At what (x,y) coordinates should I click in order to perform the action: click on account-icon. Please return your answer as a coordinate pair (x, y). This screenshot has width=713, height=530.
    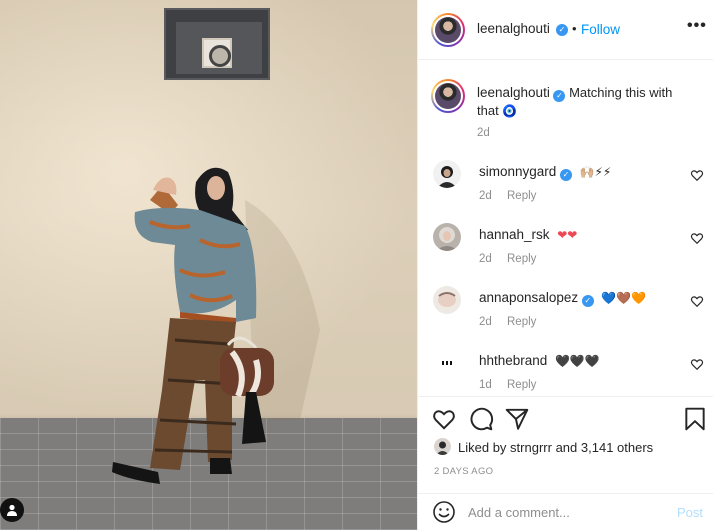
    Looking at the image, I should click on (12, 510).